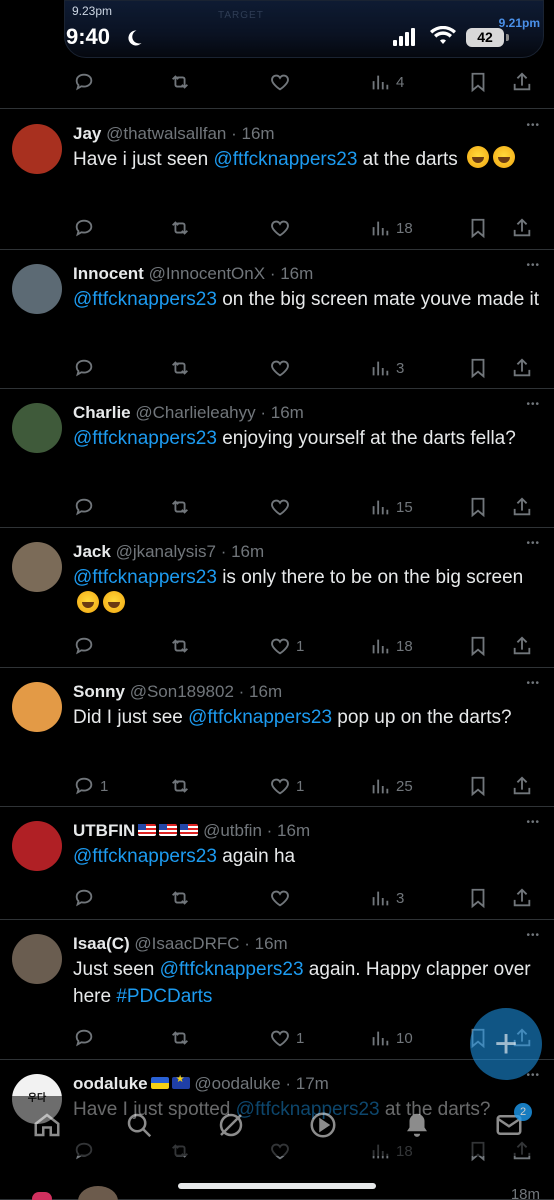 Image resolution: width=554 pixels, height=1200 pixels. I want to click on author-name: Sonny, so click(99, 691).